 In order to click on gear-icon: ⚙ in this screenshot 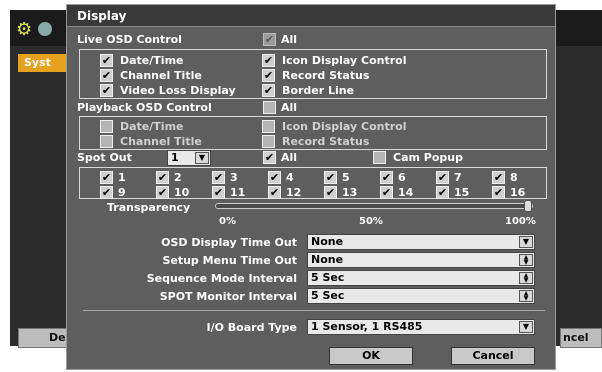, I will do `click(24, 29)`.